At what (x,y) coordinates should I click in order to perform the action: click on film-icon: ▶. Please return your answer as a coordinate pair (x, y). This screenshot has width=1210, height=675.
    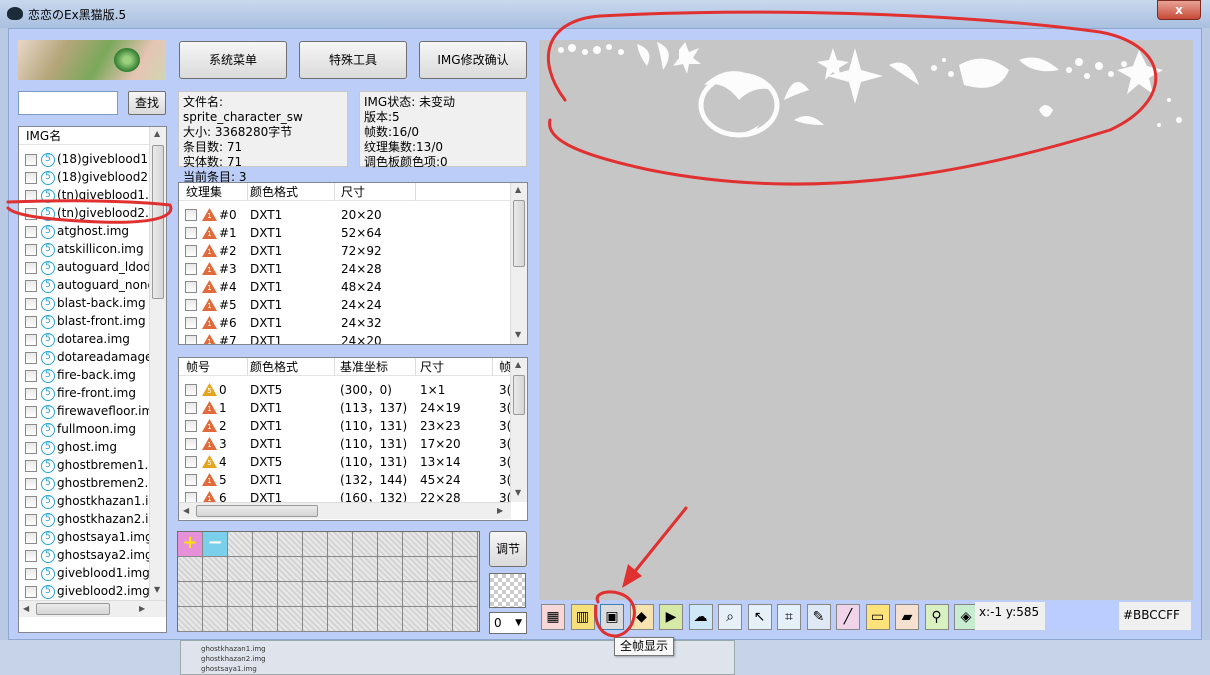
    Looking at the image, I should click on (671, 617).